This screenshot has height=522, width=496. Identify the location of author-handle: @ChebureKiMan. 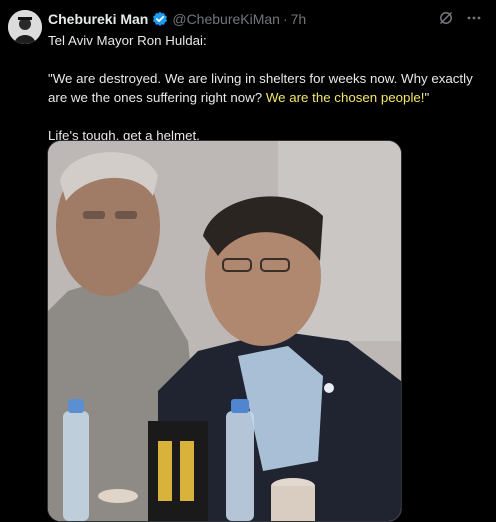
(226, 19).